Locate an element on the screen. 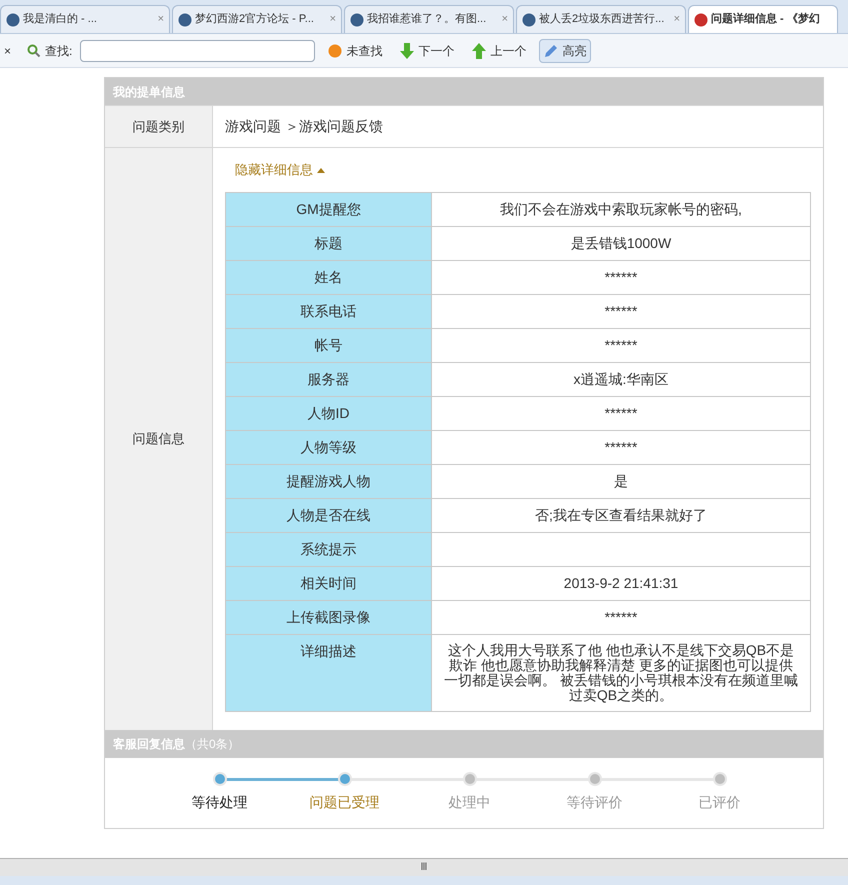  detail-label: 帐号 is located at coordinates (329, 345).